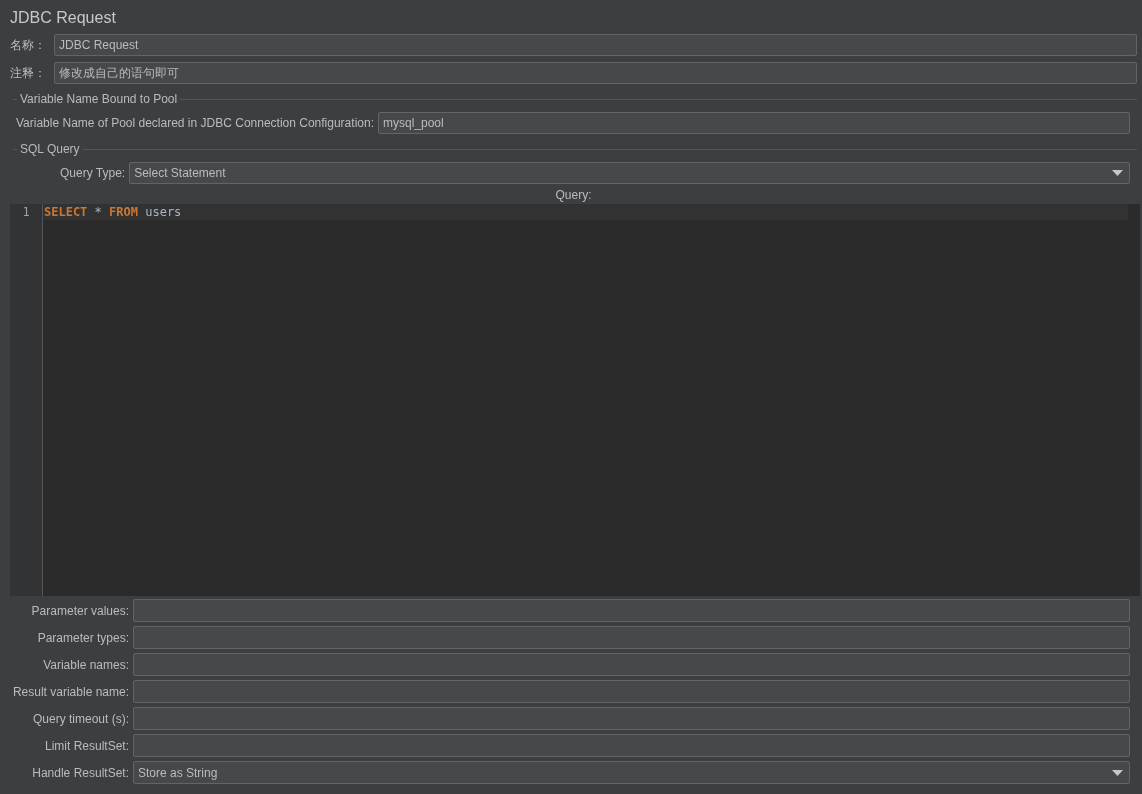  I want to click on line-number: 1, so click(26, 212).